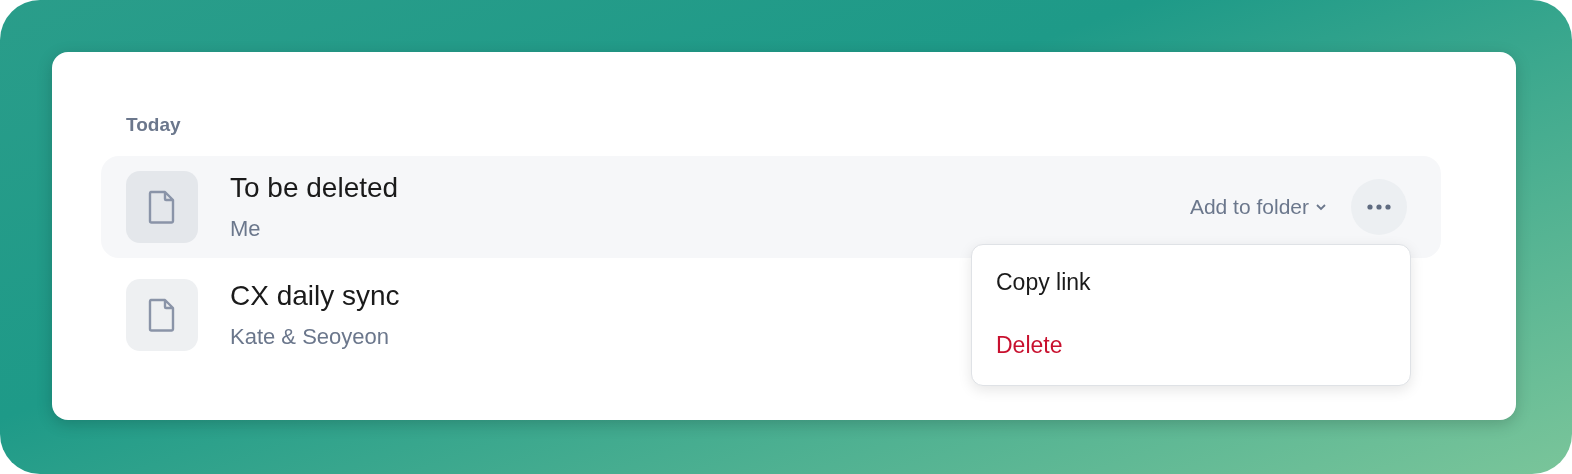 The image size is (1572, 474). What do you see at coordinates (1258, 207) in the screenshot?
I see `add-to-folder-button: Add to folder` at bounding box center [1258, 207].